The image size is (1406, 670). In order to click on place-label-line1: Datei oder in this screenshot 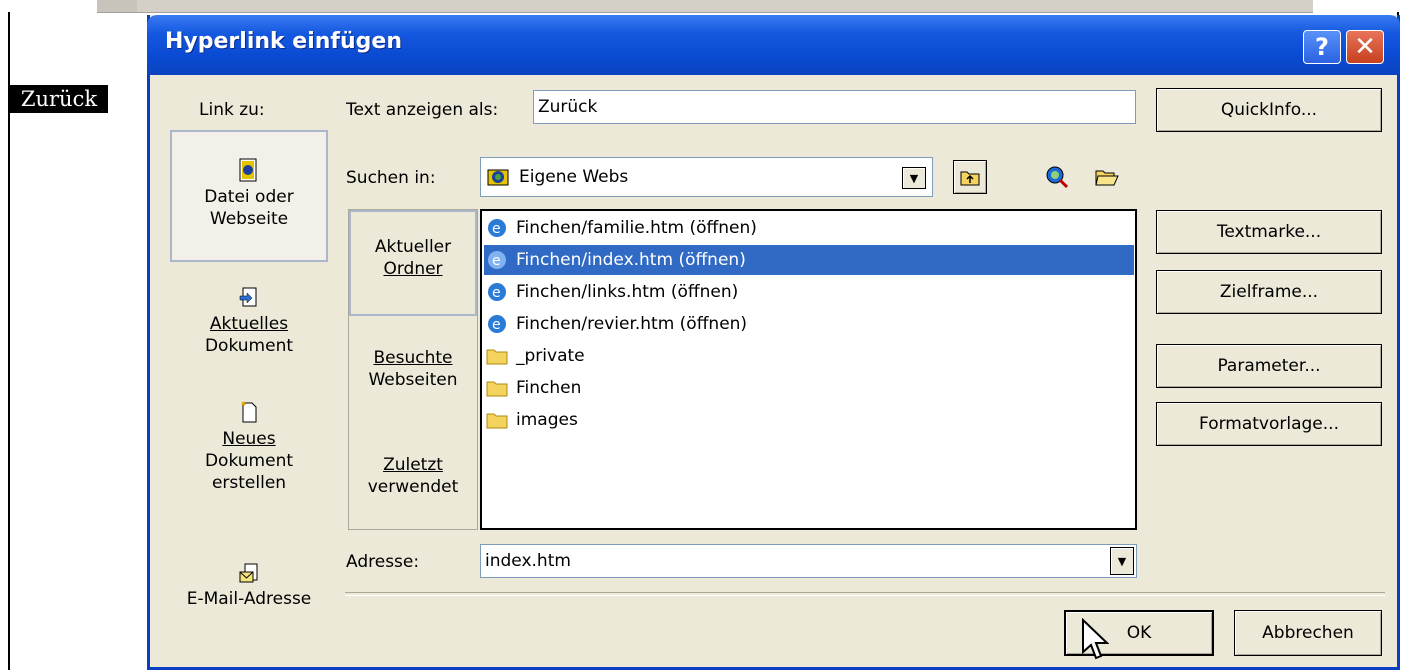, I will do `click(249, 197)`.